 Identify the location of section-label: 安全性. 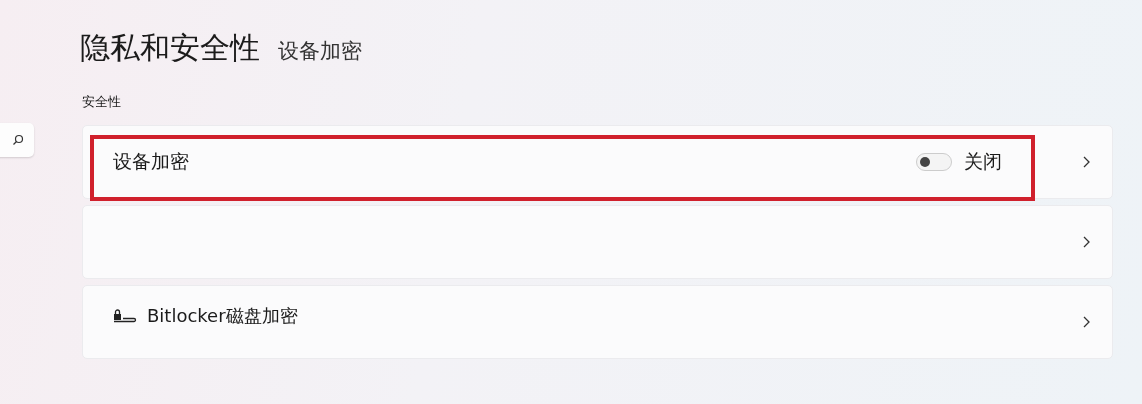
(102, 102).